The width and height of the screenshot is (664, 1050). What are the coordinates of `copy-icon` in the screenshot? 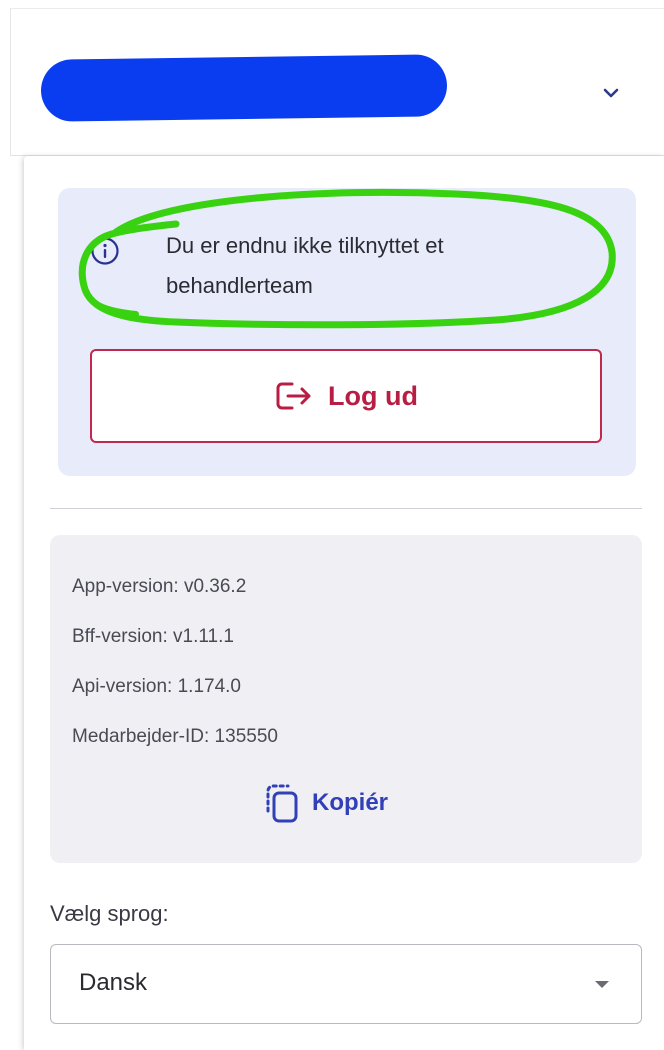 It's located at (282, 803).